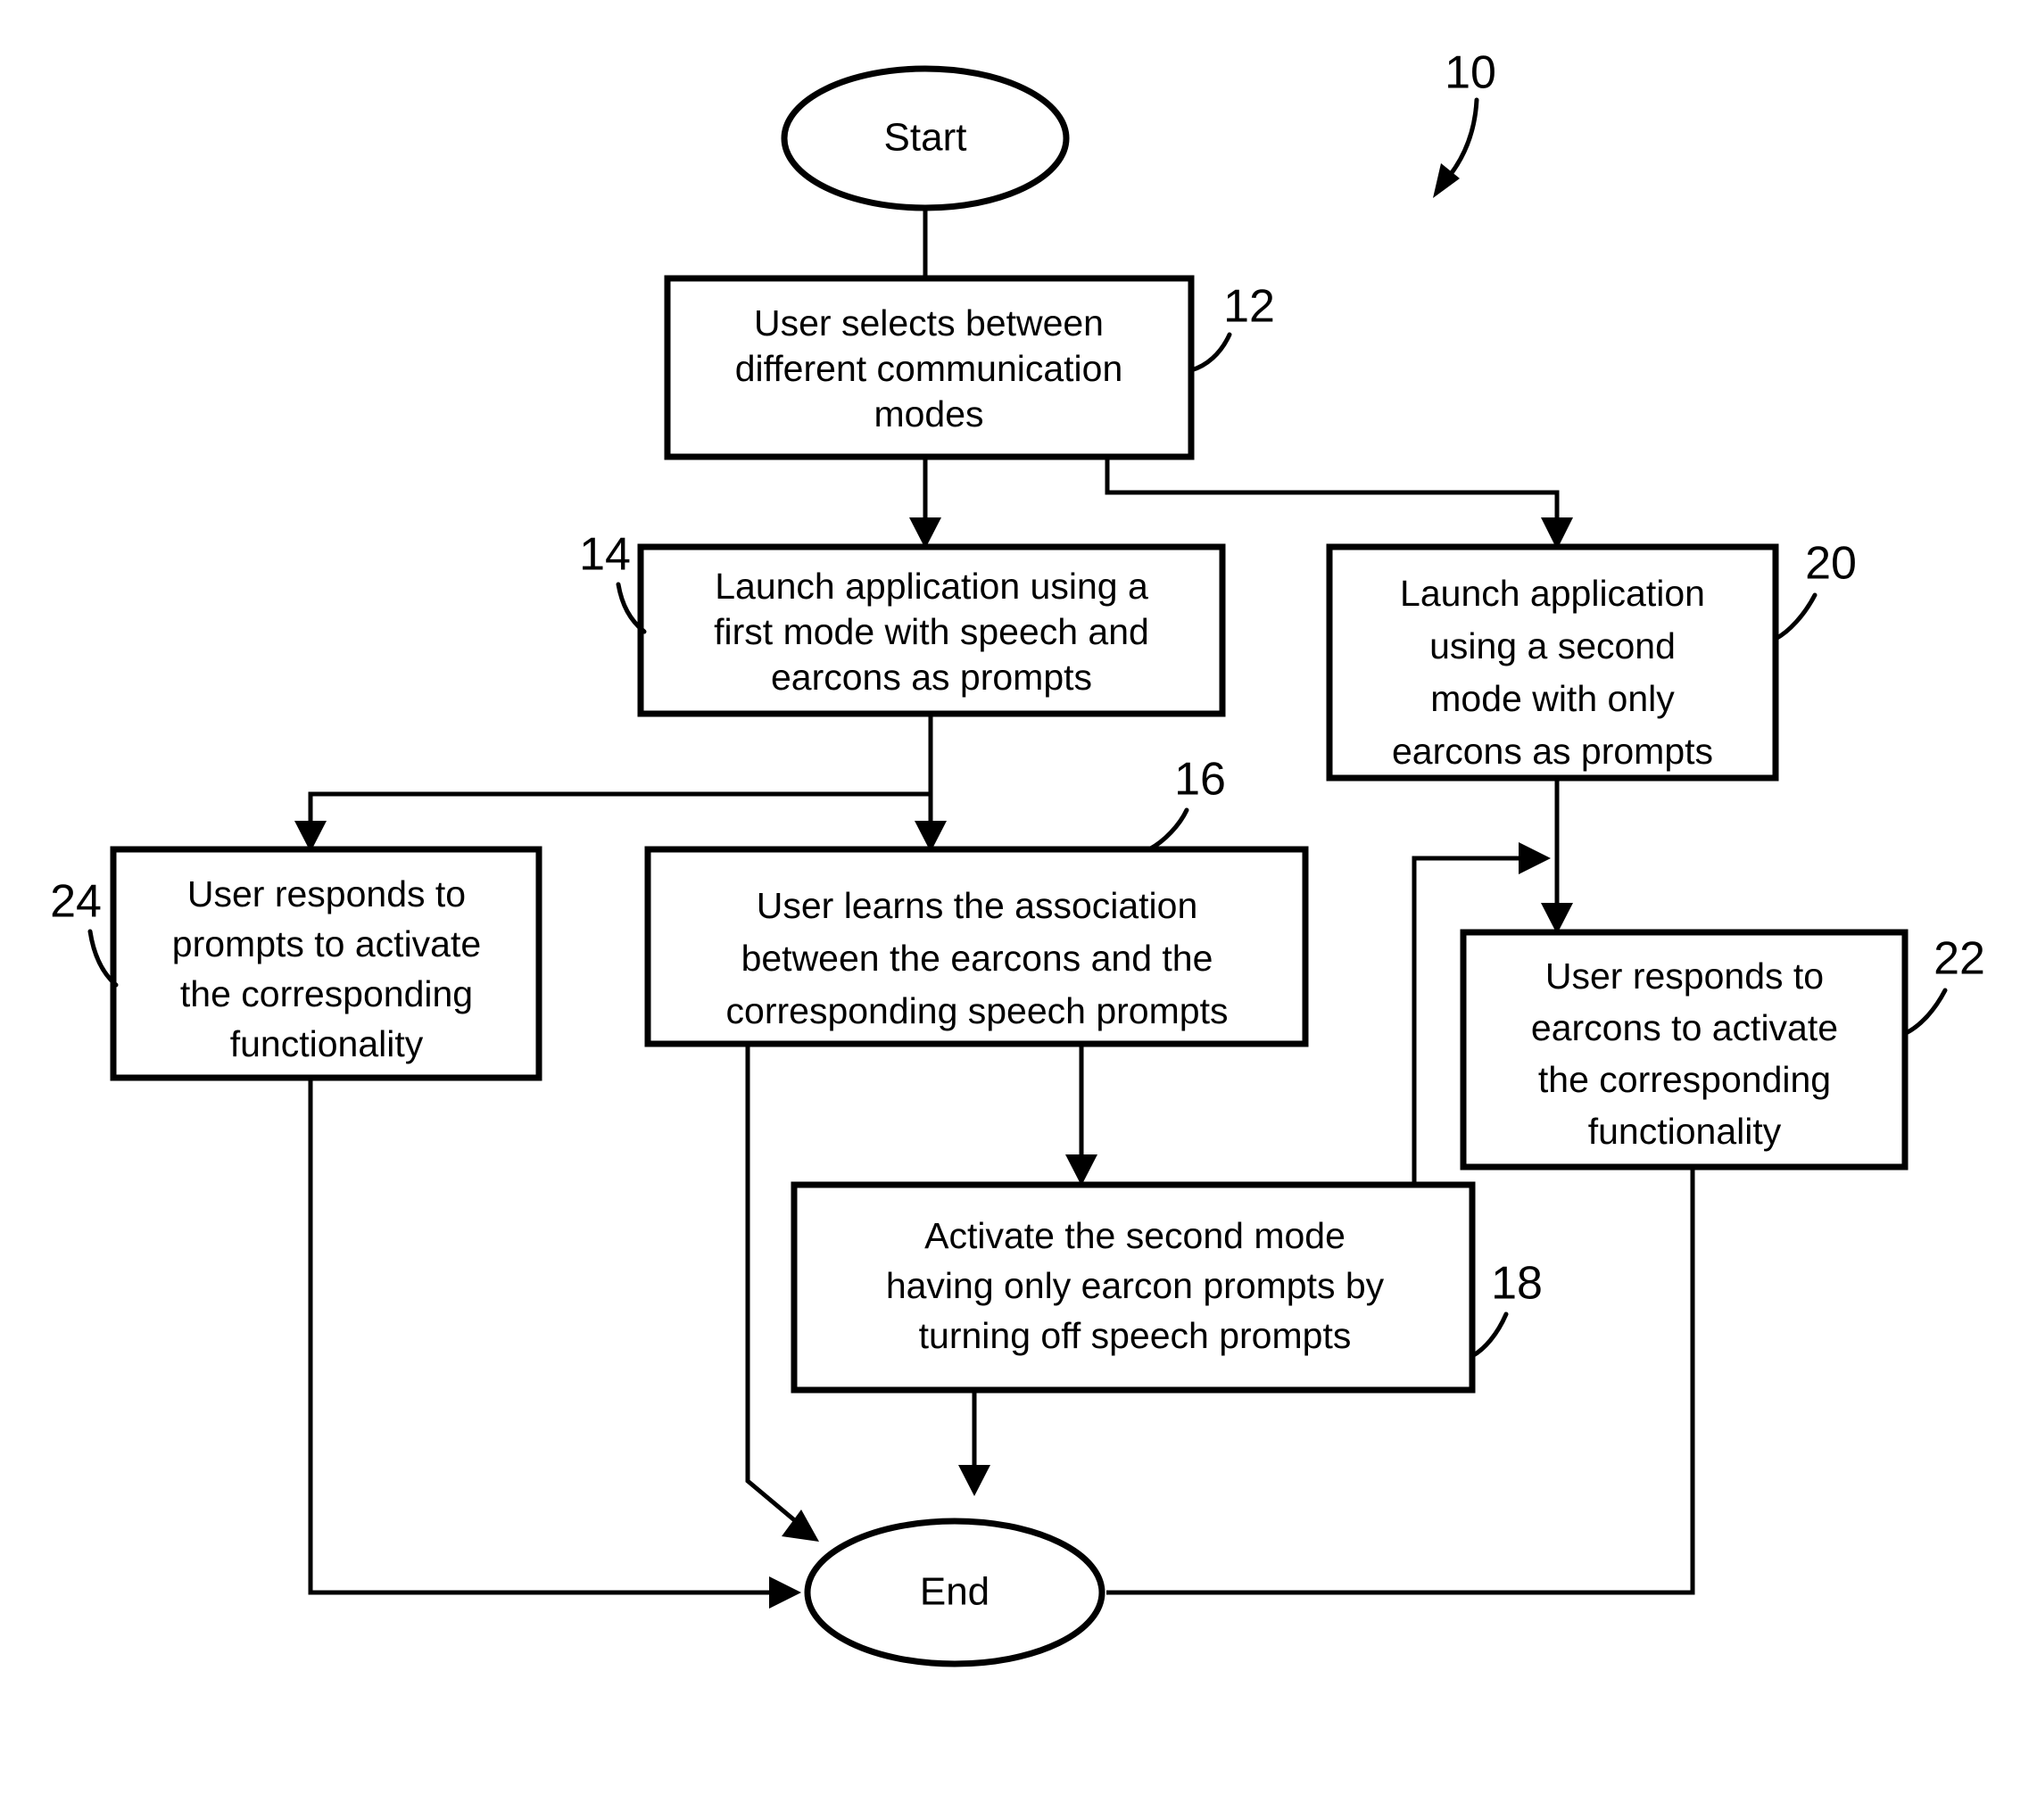 This screenshot has height=1820, width=2037. I want to click on svg-text: different communication, so click(929, 368).